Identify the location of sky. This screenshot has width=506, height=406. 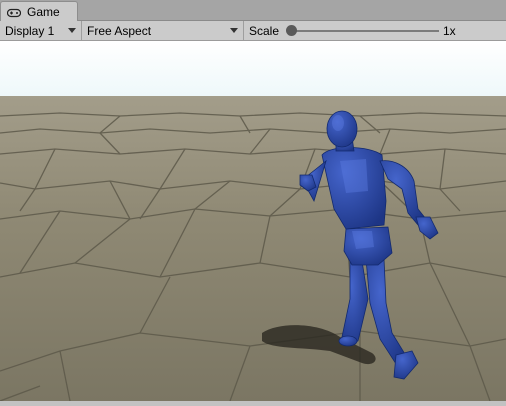
(253, 69).